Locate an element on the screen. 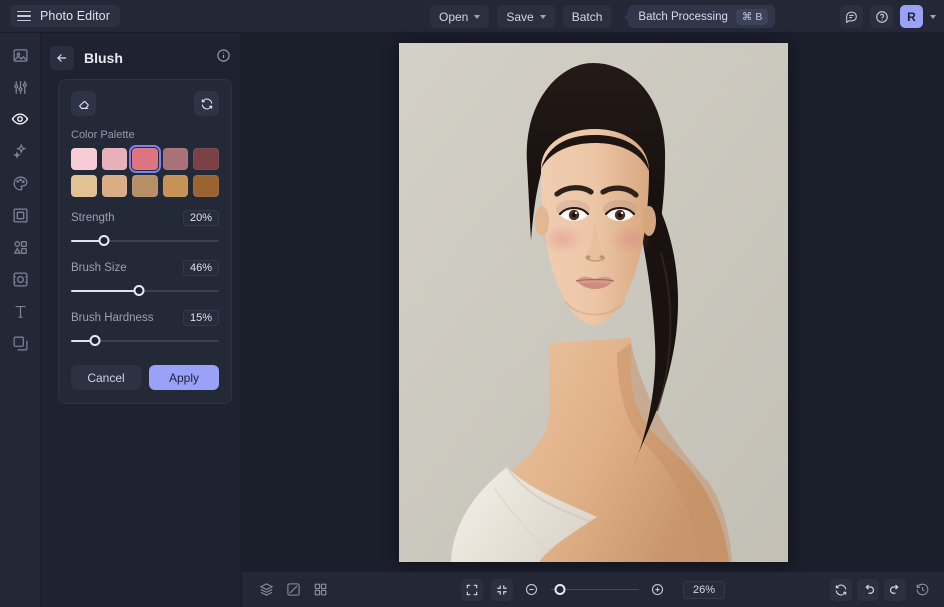  eraser-icon is located at coordinates (83, 104).